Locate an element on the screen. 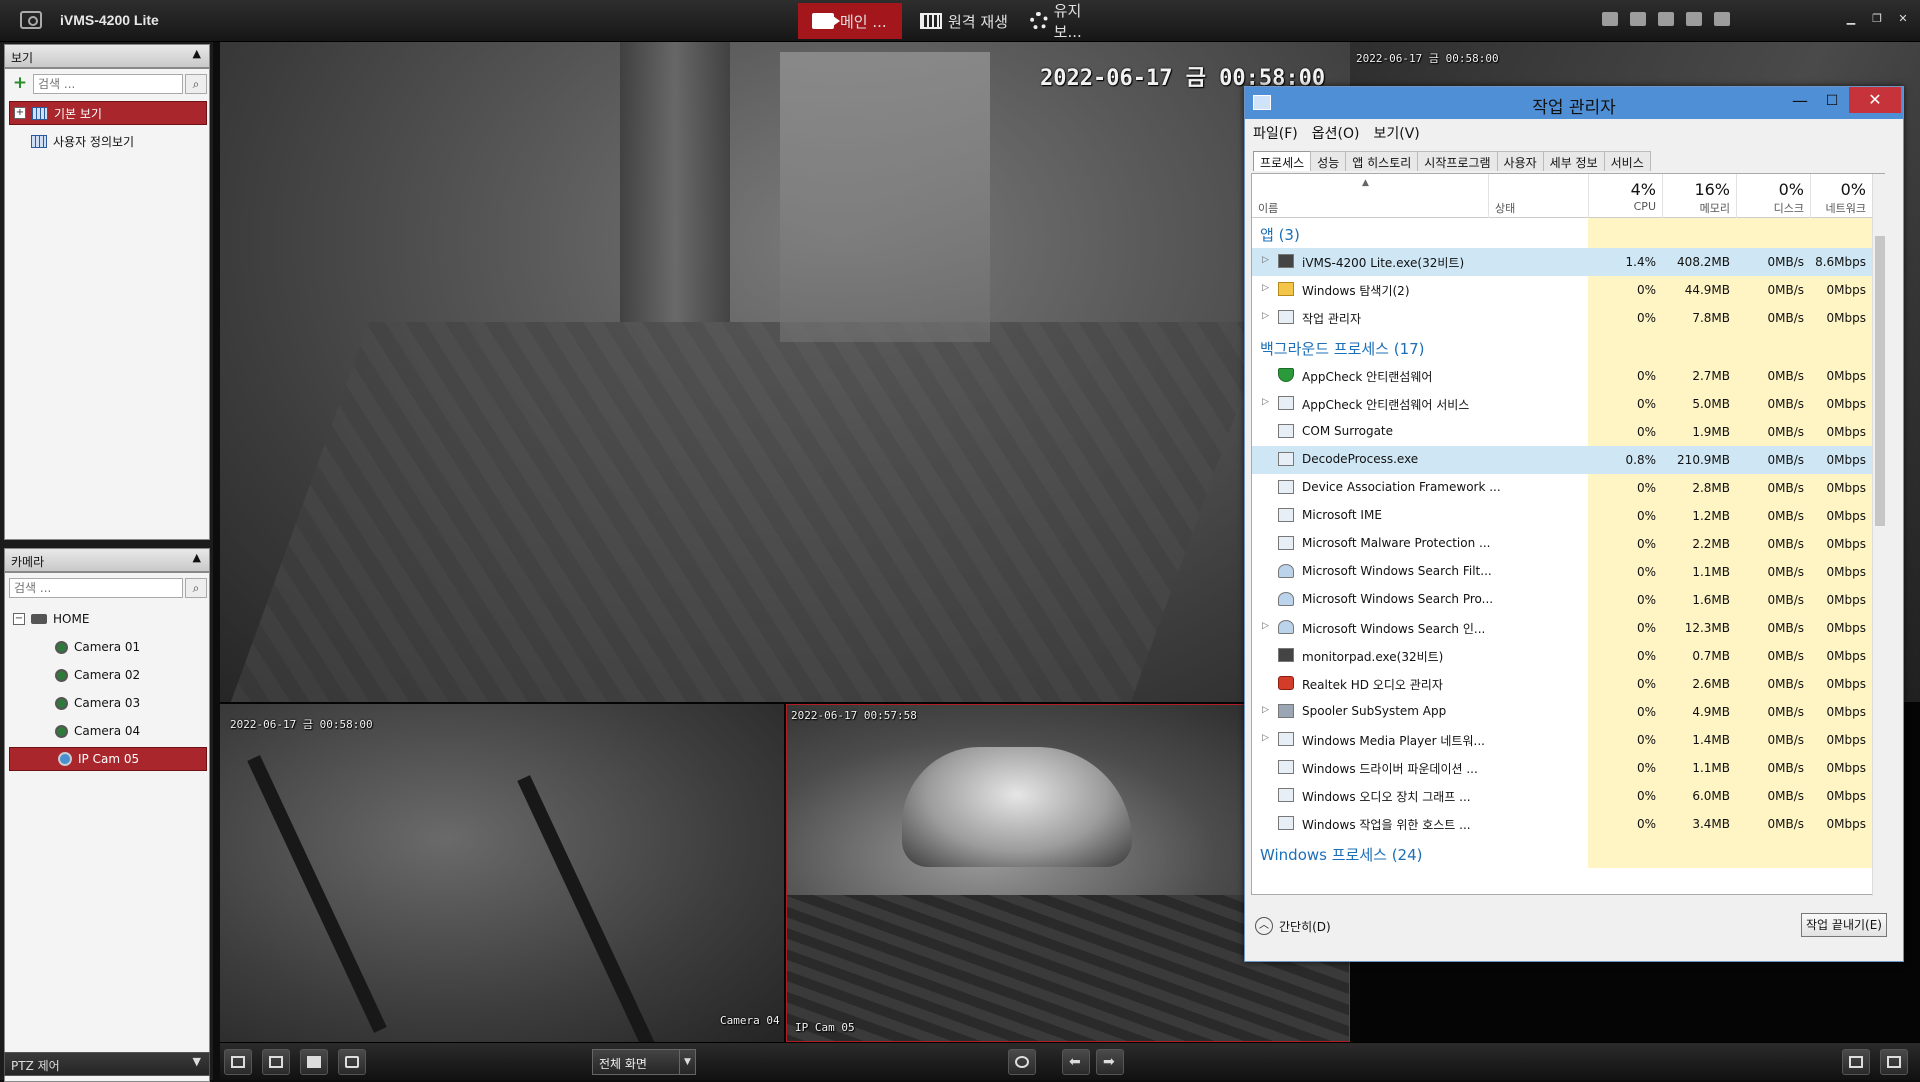 The height and width of the screenshot is (1082, 1920). collapse-icon: − is located at coordinates (19, 619).